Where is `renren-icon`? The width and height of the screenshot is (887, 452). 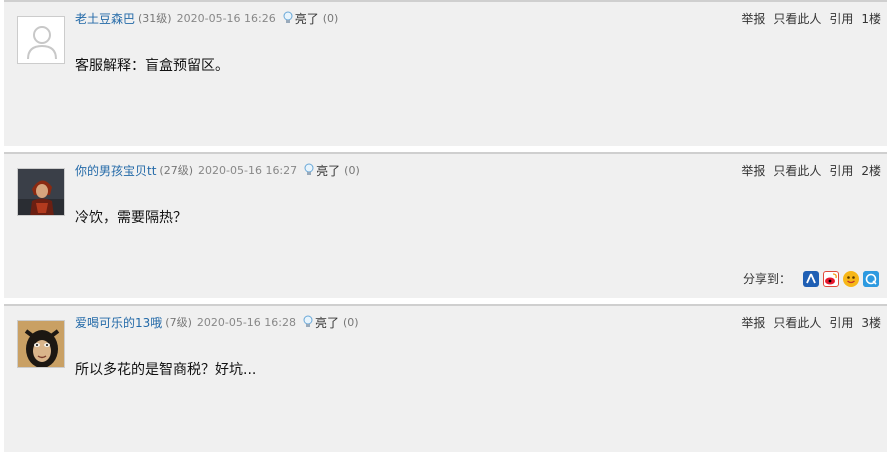 renren-icon is located at coordinates (811, 278).